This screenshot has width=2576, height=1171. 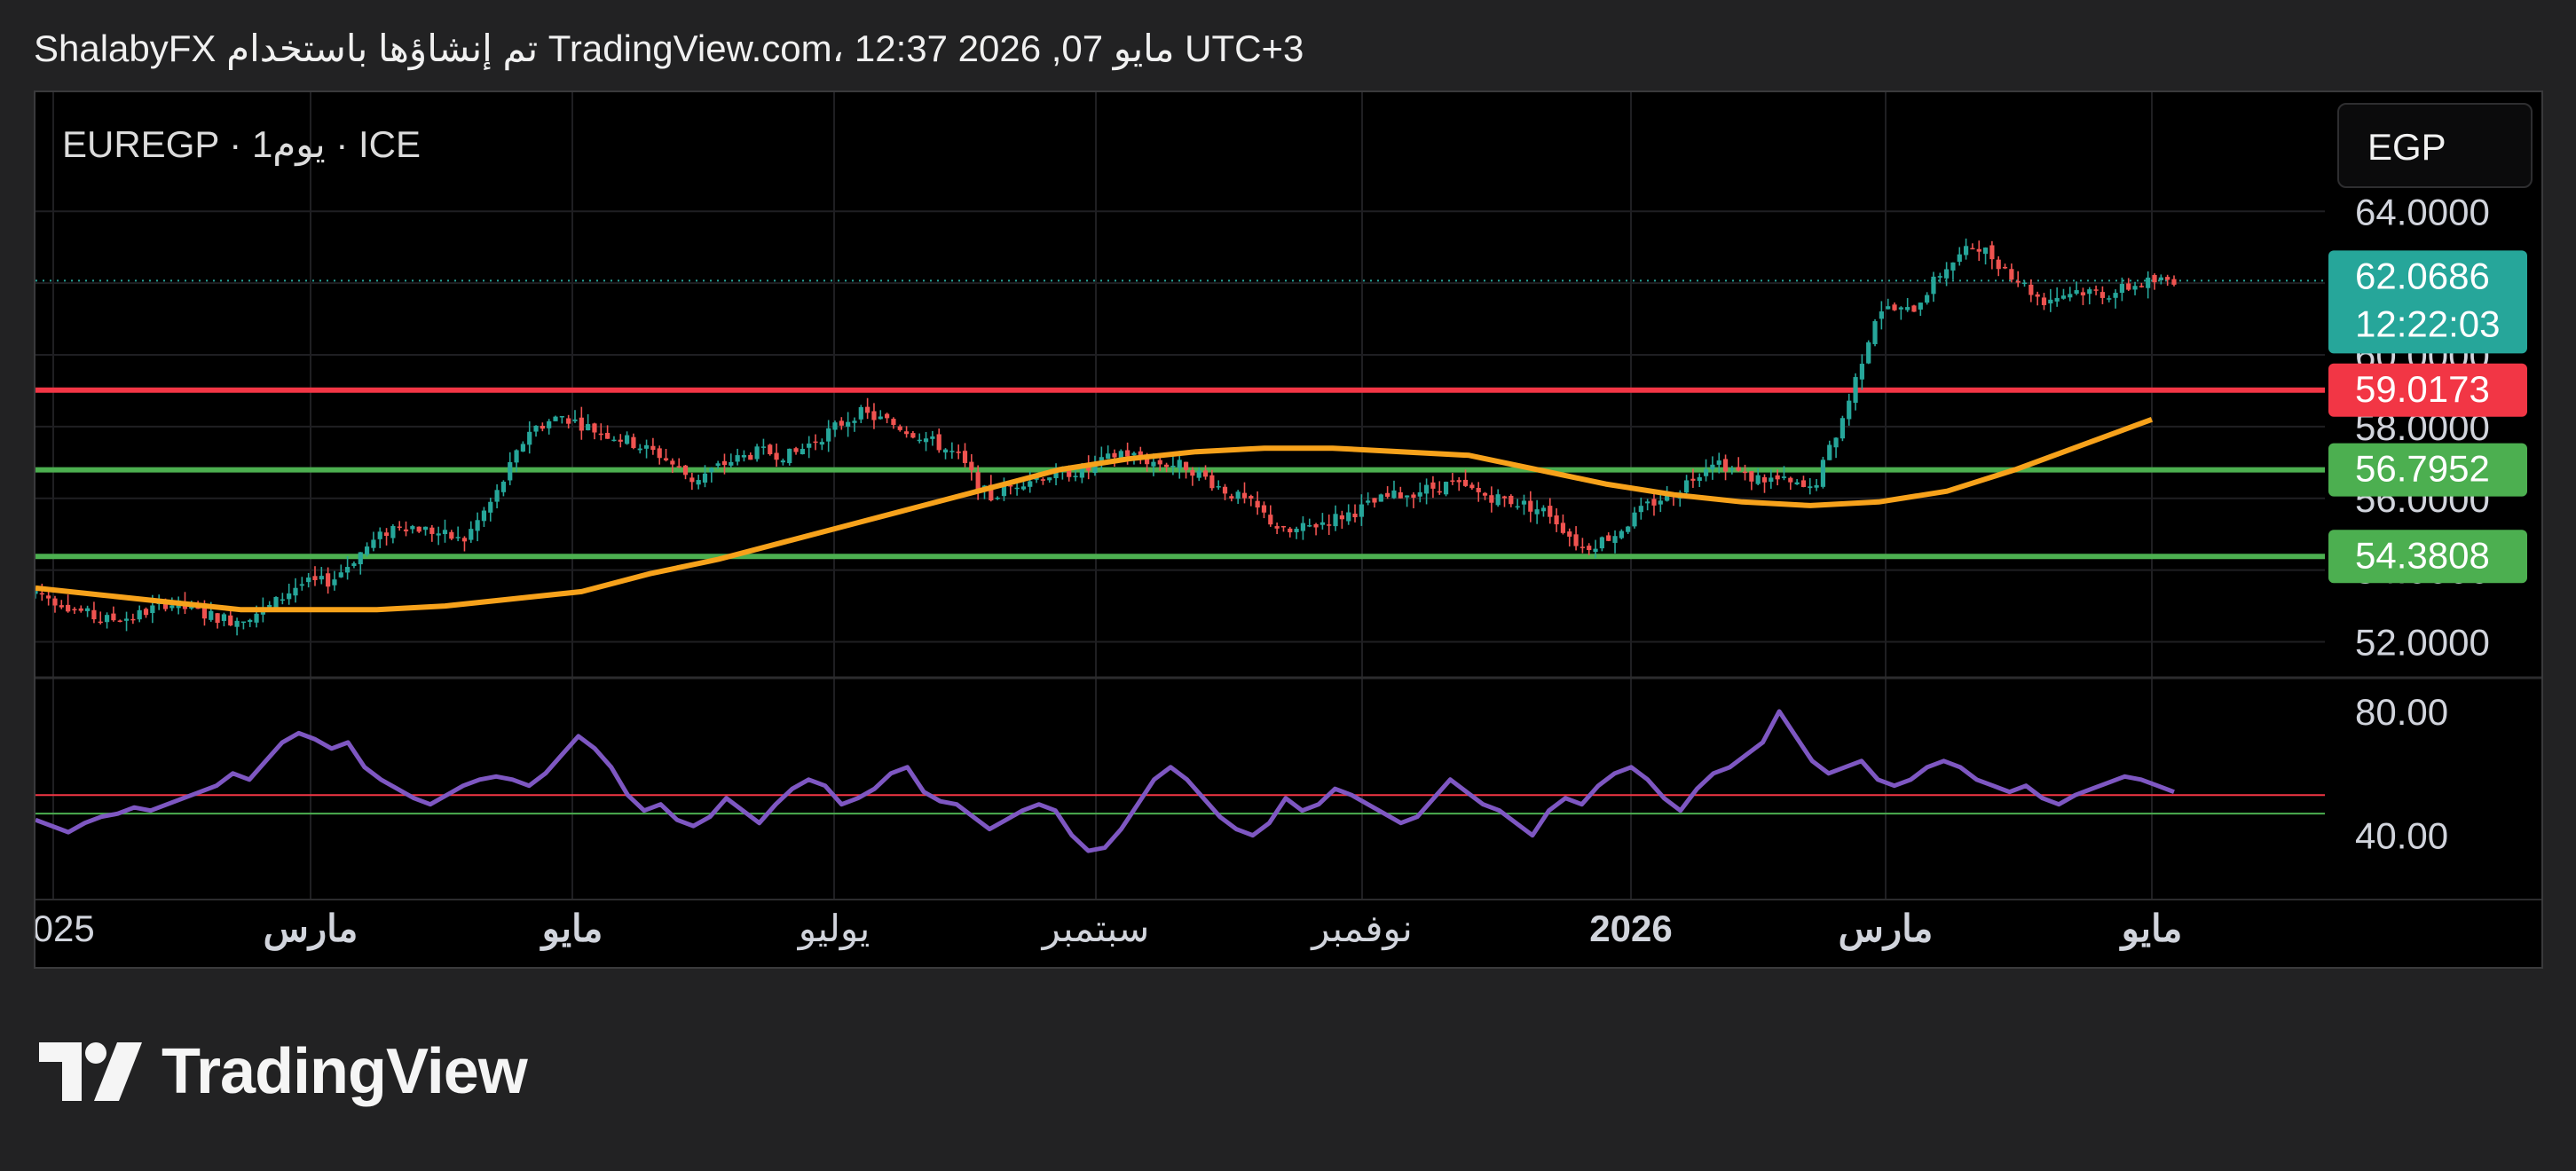 I want to click on symbol-info: EUREGP · 1يوم · ICE, so click(x=241, y=144).